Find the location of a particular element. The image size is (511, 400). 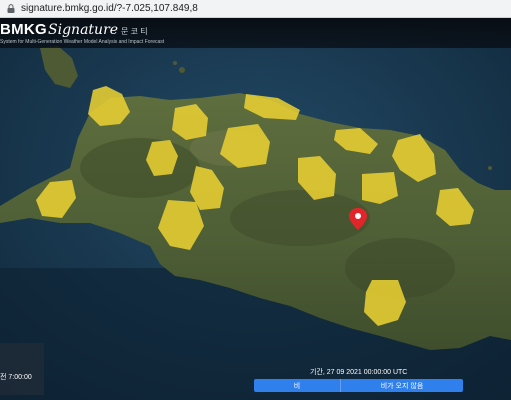

browser-url-bar: signature.bmkg.go.id/?-7.025,107.849,8 is located at coordinates (255, 9).